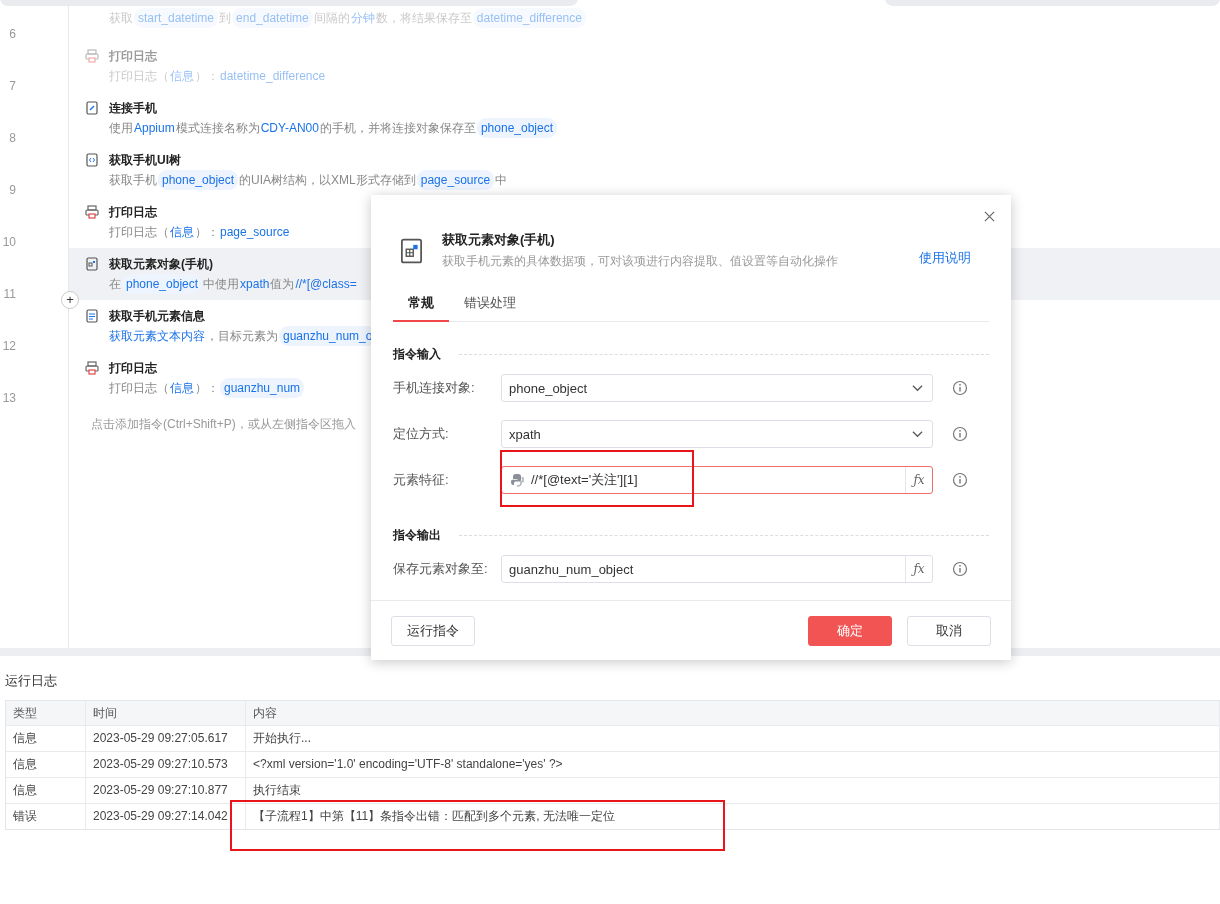 The height and width of the screenshot is (904, 1220). What do you see at coordinates (733, 816) in the screenshot?
I see `table-cell: 【子流程1】中第【11】条指令出错：匹配到多个元素, 无法唯一定位` at bounding box center [733, 816].